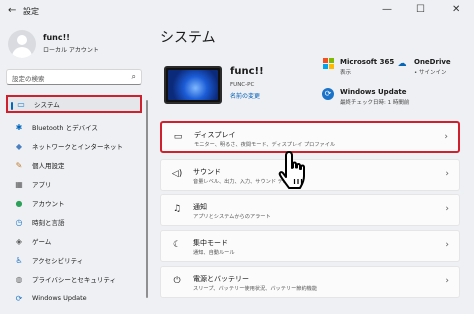 This screenshot has height=314, width=474. Describe the element at coordinates (291, 170) in the screenshot. I see `hand-cursor-icon` at that location.